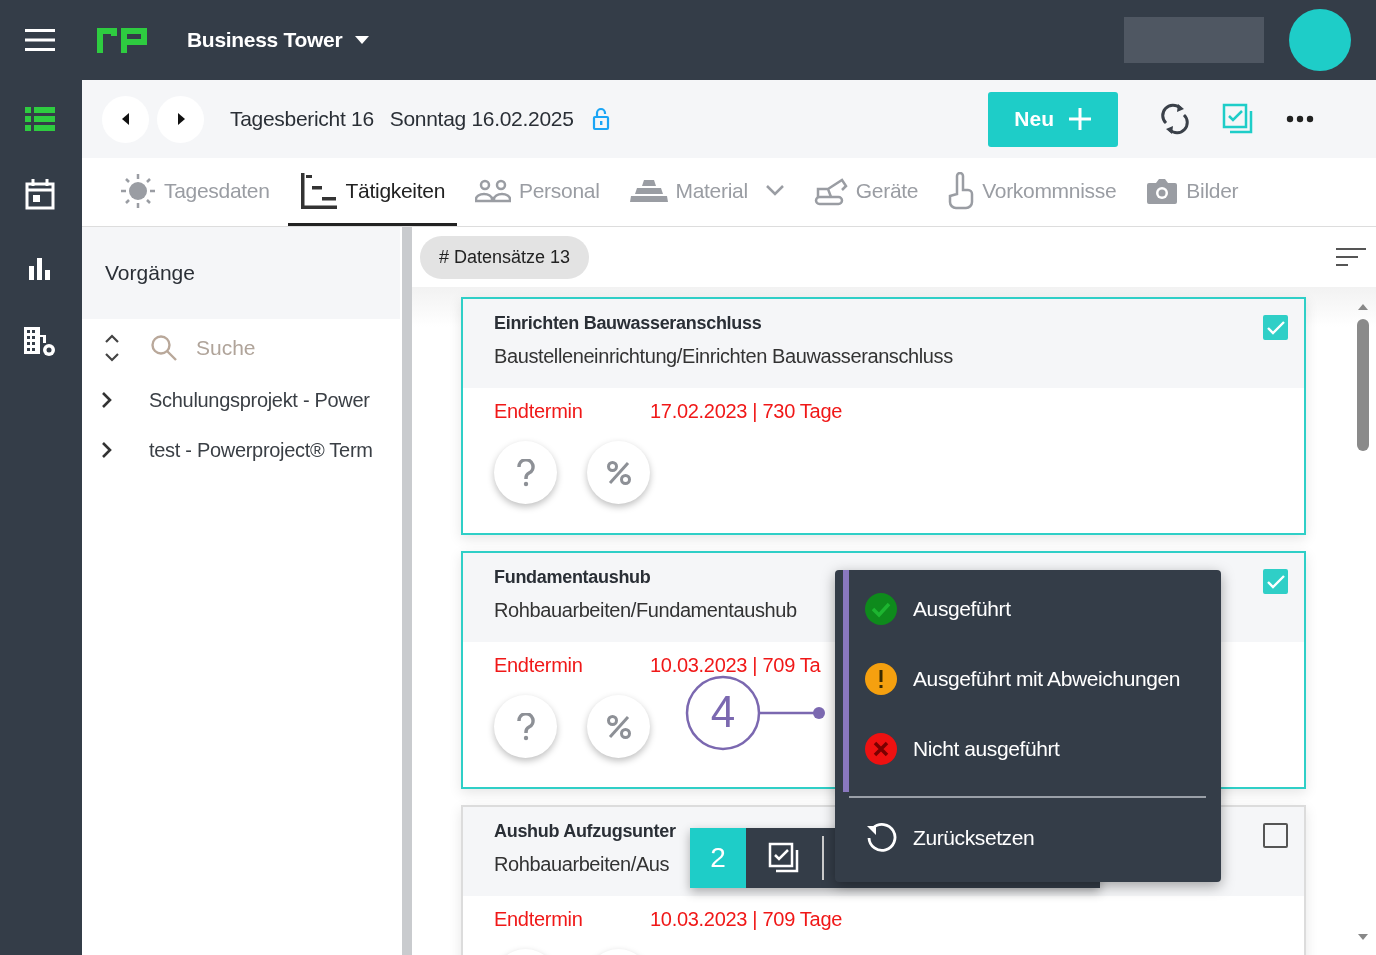 The width and height of the screenshot is (1376, 955). Describe the element at coordinates (723, 356) in the screenshot. I see `card-path: Baustelleneinrichtung/Einrichten Bauwasseranschluss` at that location.